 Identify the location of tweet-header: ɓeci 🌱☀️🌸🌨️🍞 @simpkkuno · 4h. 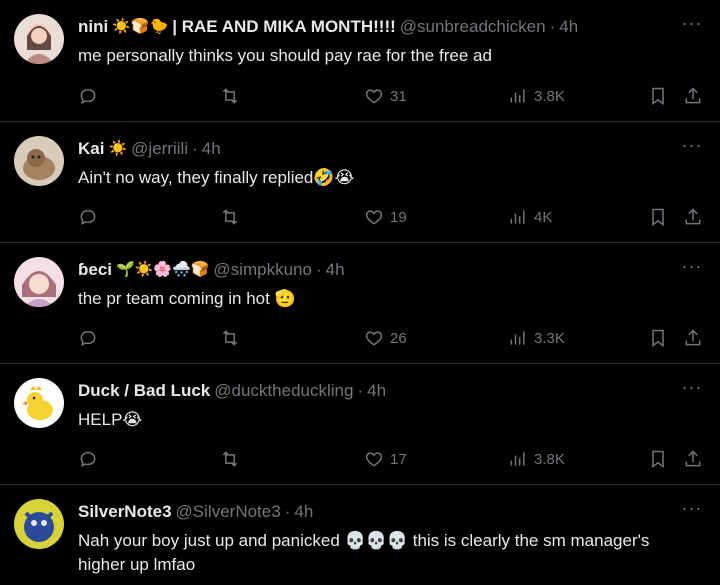
(369, 270).